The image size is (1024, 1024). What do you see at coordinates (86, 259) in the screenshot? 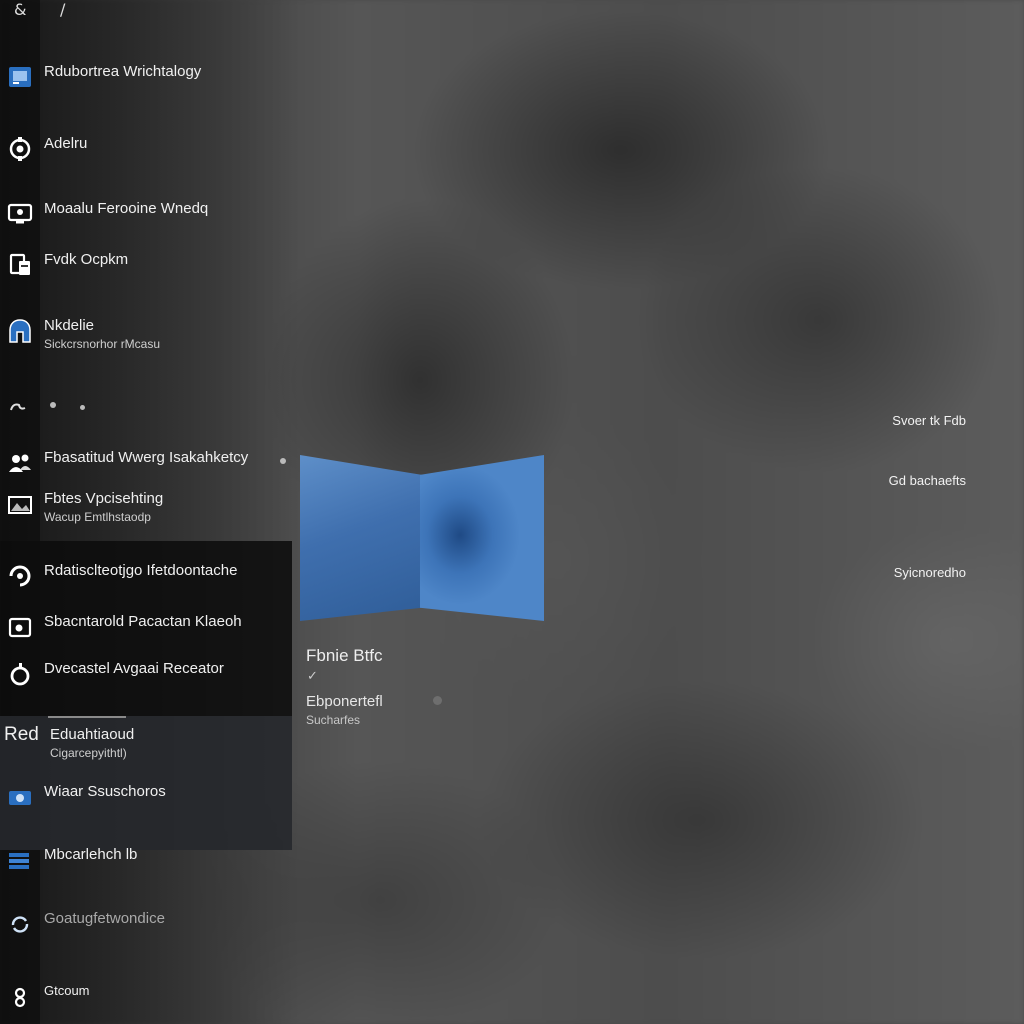
I see `sidebar-item-label: Fvdk Ocpkm` at bounding box center [86, 259].